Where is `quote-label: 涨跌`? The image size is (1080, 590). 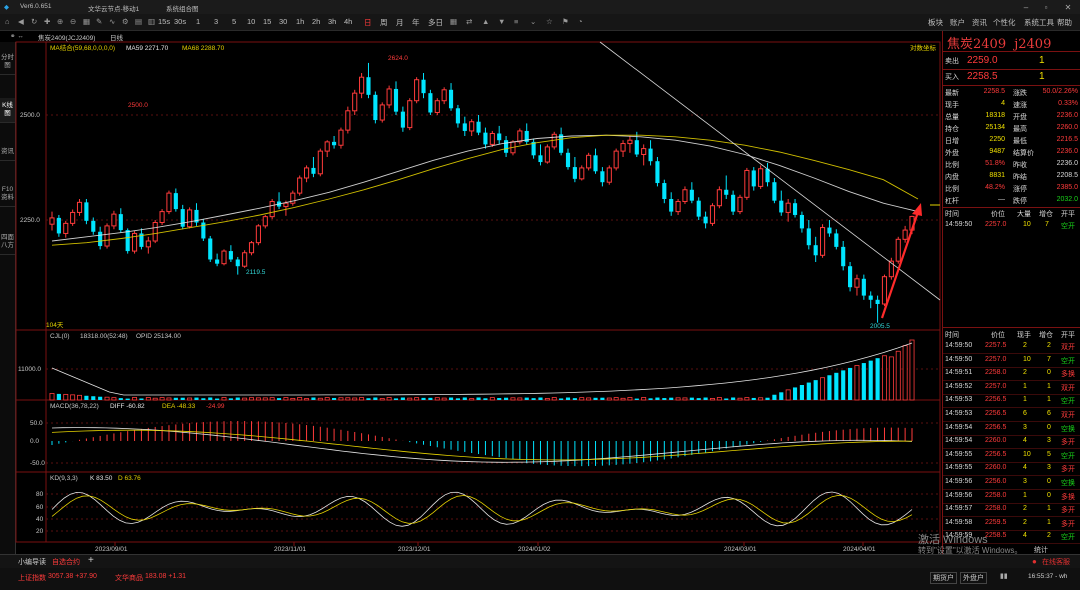
quote-label: 涨跌 is located at coordinates (1020, 93).